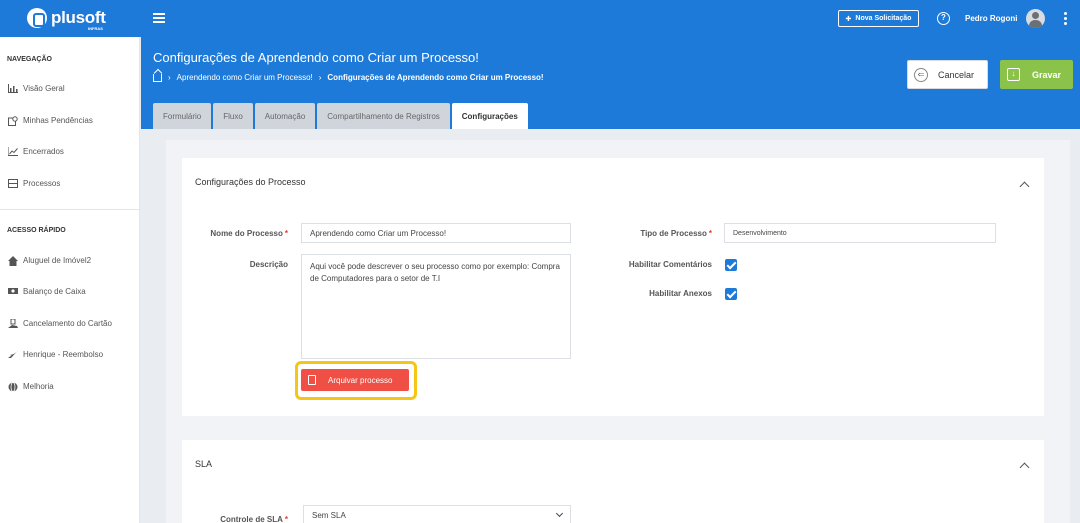 This screenshot has height=523, width=1080. What do you see at coordinates (13, 88) in the screenshot?
I see `bar-chart-icon` at bounding box center [13, 88].